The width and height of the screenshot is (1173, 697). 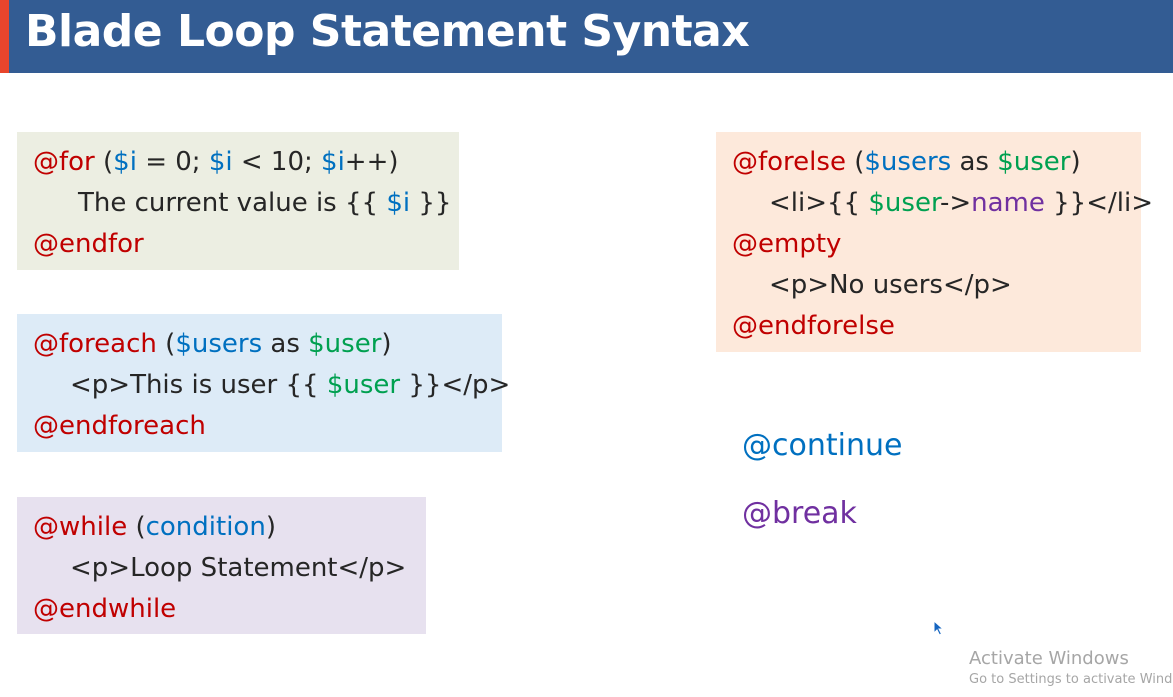 What do you see at coordinates (936, 326) in the screenshot?
I see `forelse-close-line: @endforelse` at bounding box center [936, 326].